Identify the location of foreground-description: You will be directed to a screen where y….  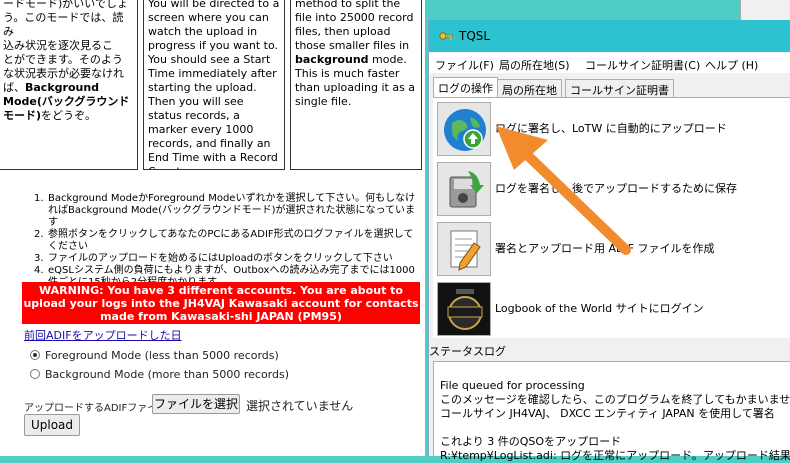
(214, 84).